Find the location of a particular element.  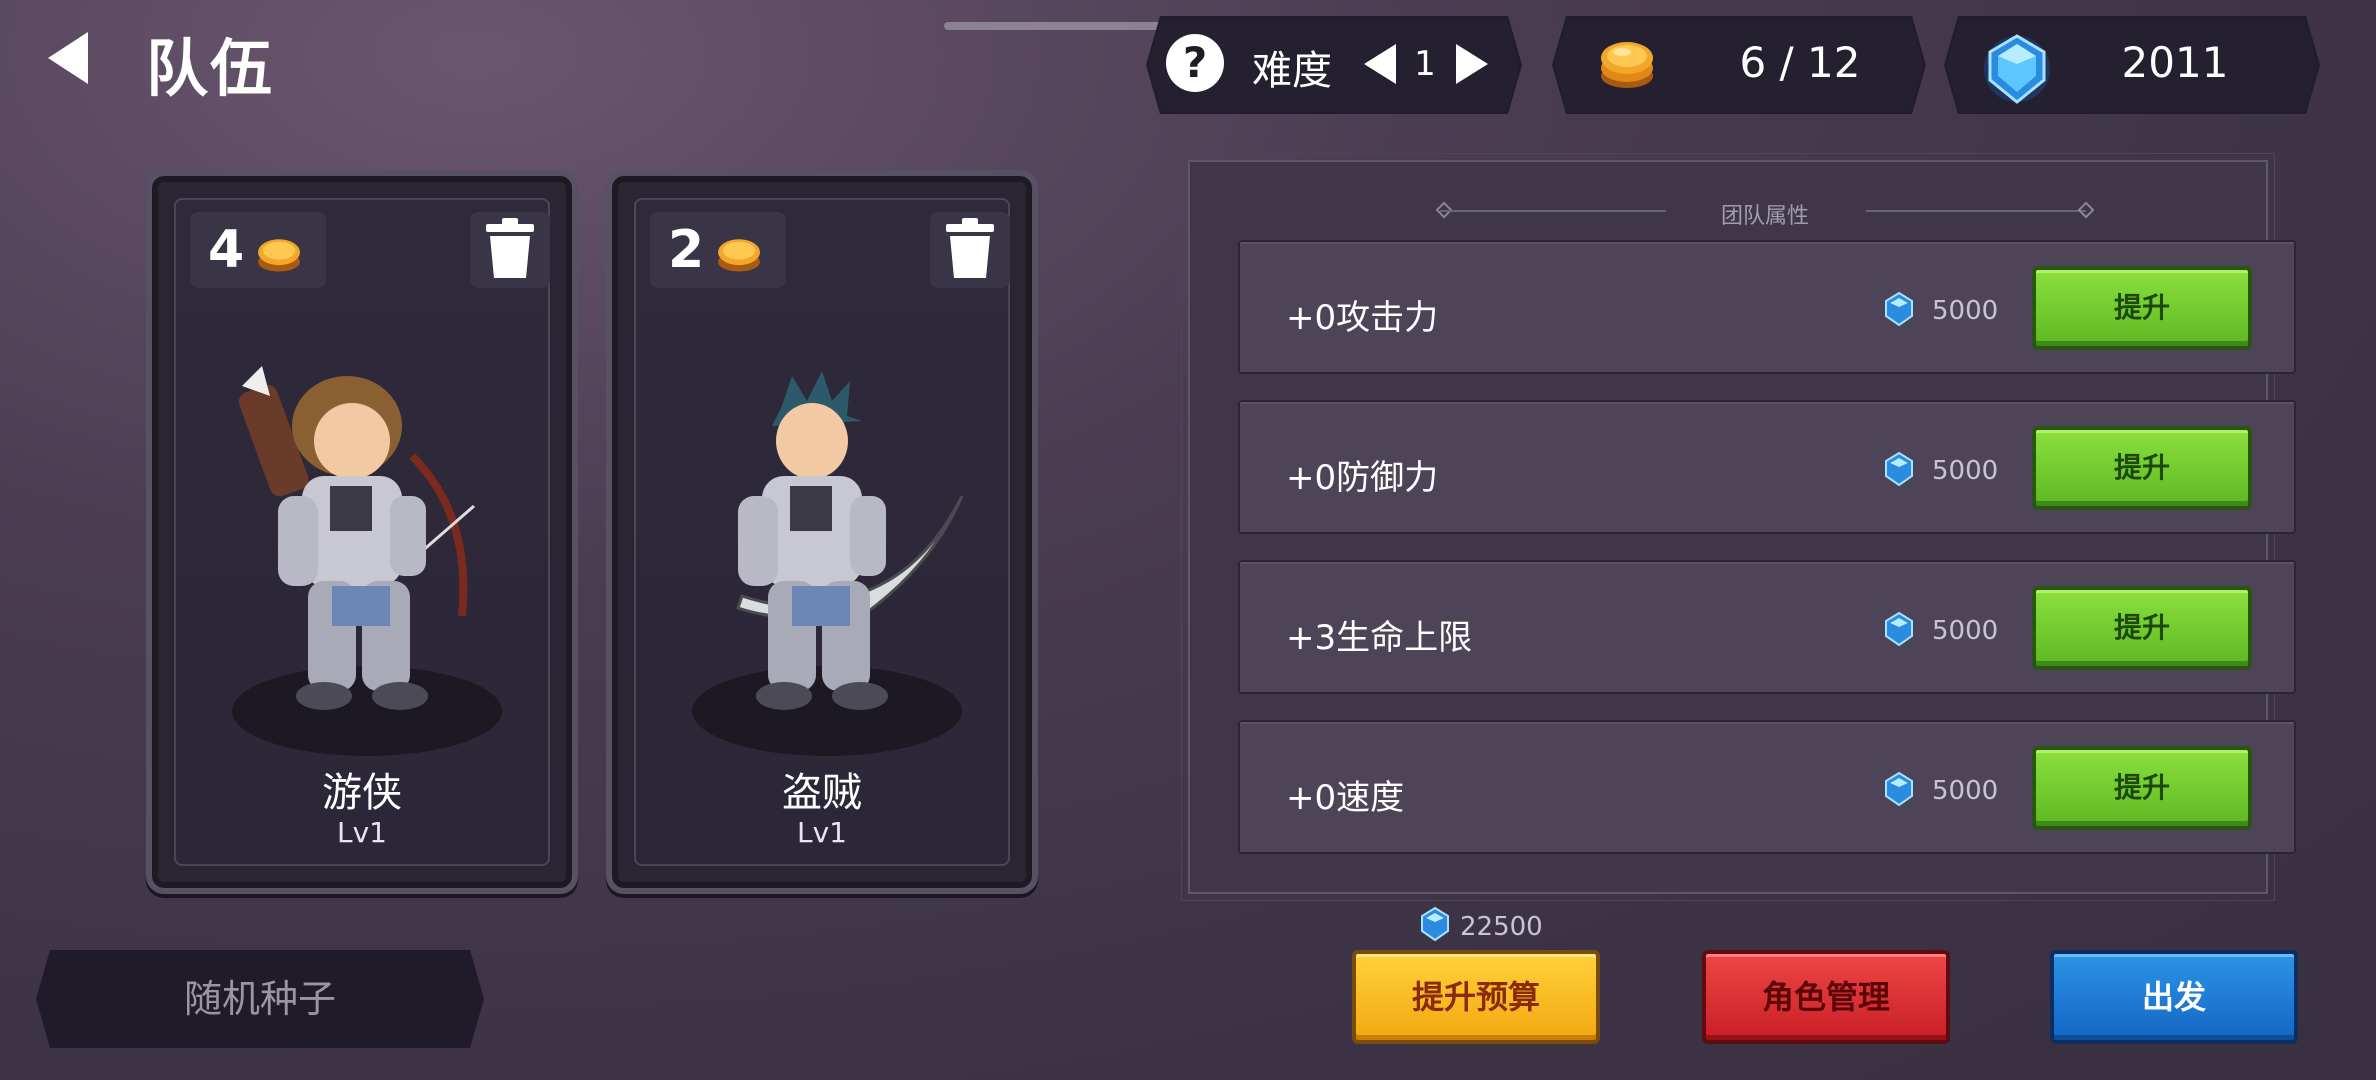

raise-budget-button: 提升预算 is located at coordinates (1476, 997).